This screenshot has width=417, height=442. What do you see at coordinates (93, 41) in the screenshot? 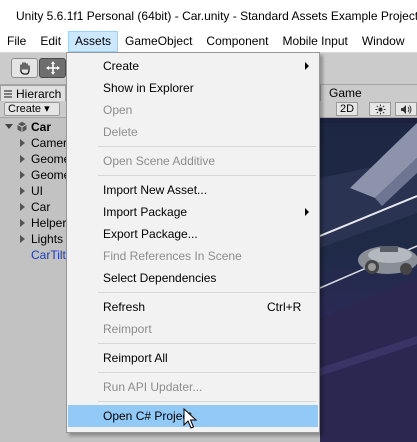
I see `menu-assets: Assets` at bounding box center [93, 41].